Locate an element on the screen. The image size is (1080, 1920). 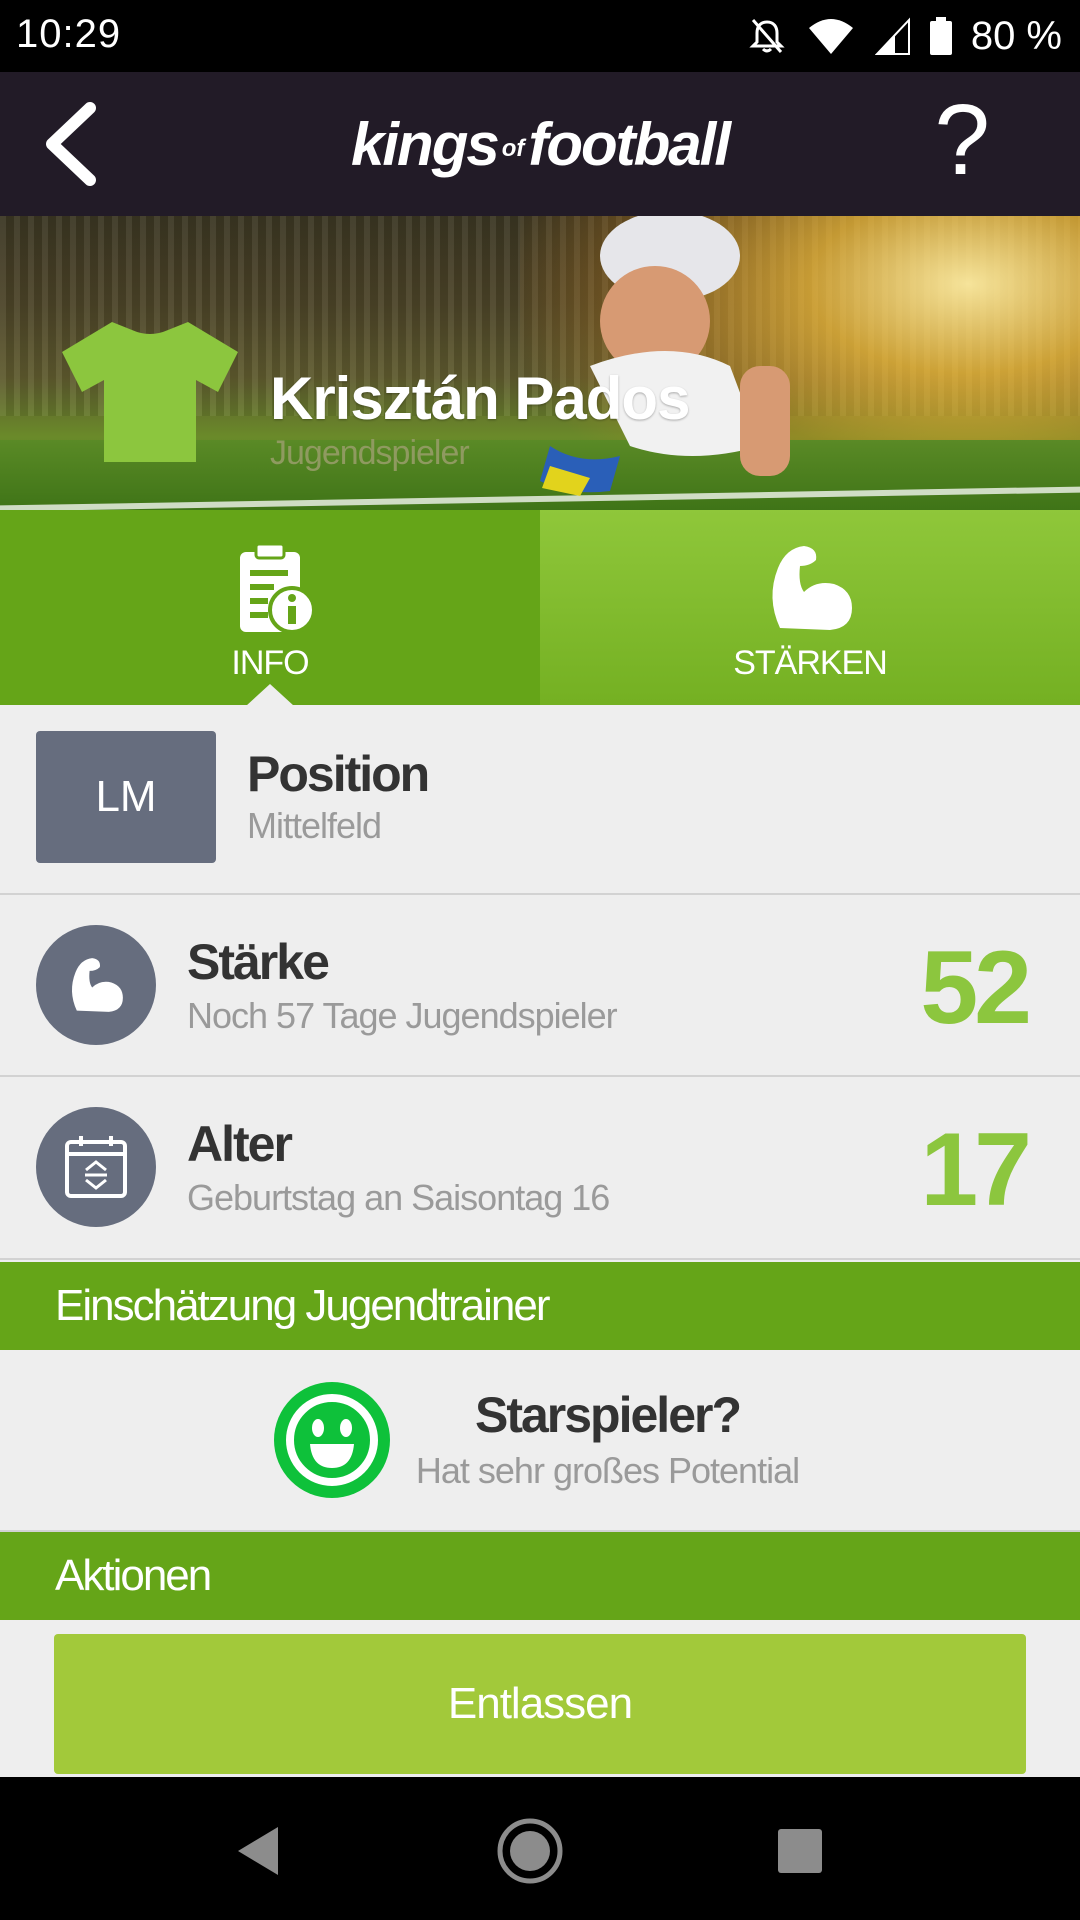
system-nav-bar is located at coordinates (540, 1848).